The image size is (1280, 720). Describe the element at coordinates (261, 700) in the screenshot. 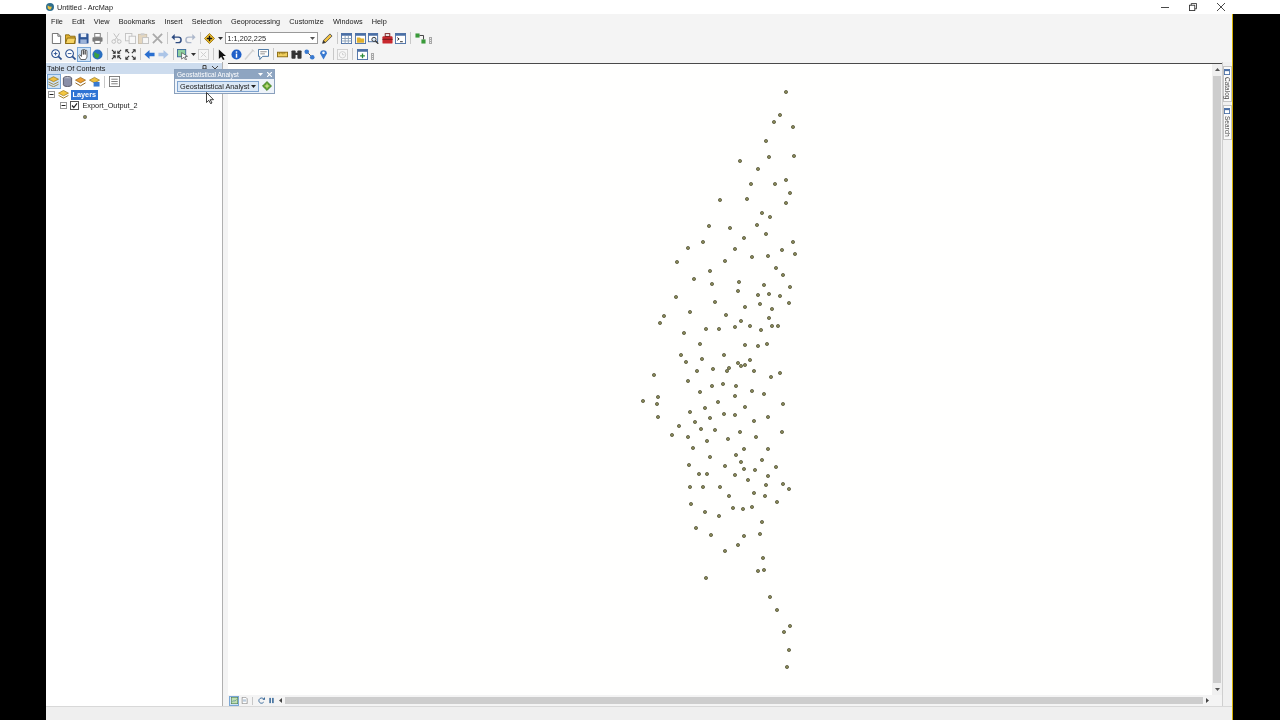

I see `refresh-icon` at that location.